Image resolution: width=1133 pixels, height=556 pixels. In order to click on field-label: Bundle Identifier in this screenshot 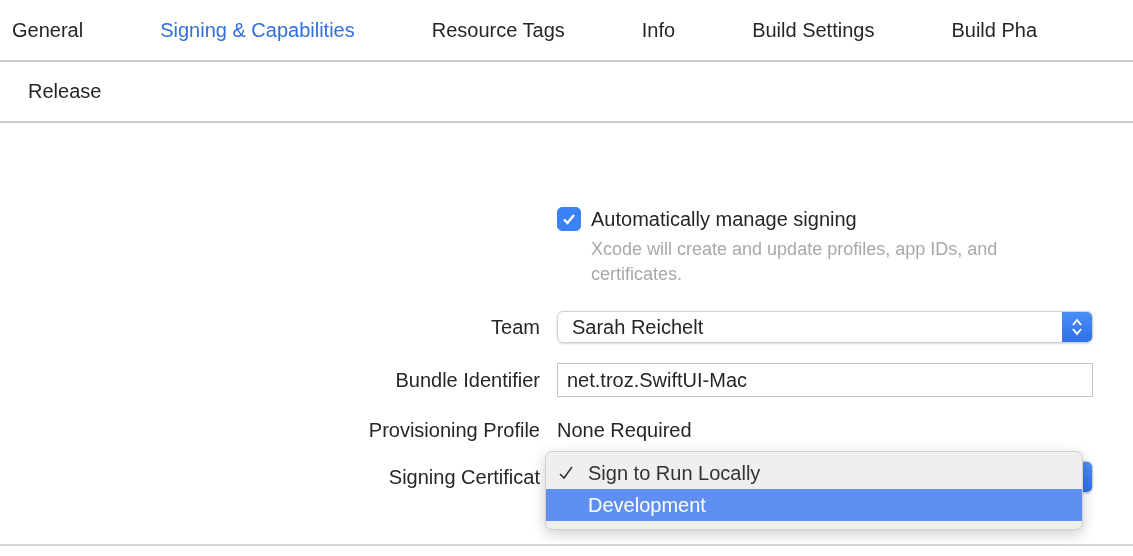, I will do `click(467, 380)`.